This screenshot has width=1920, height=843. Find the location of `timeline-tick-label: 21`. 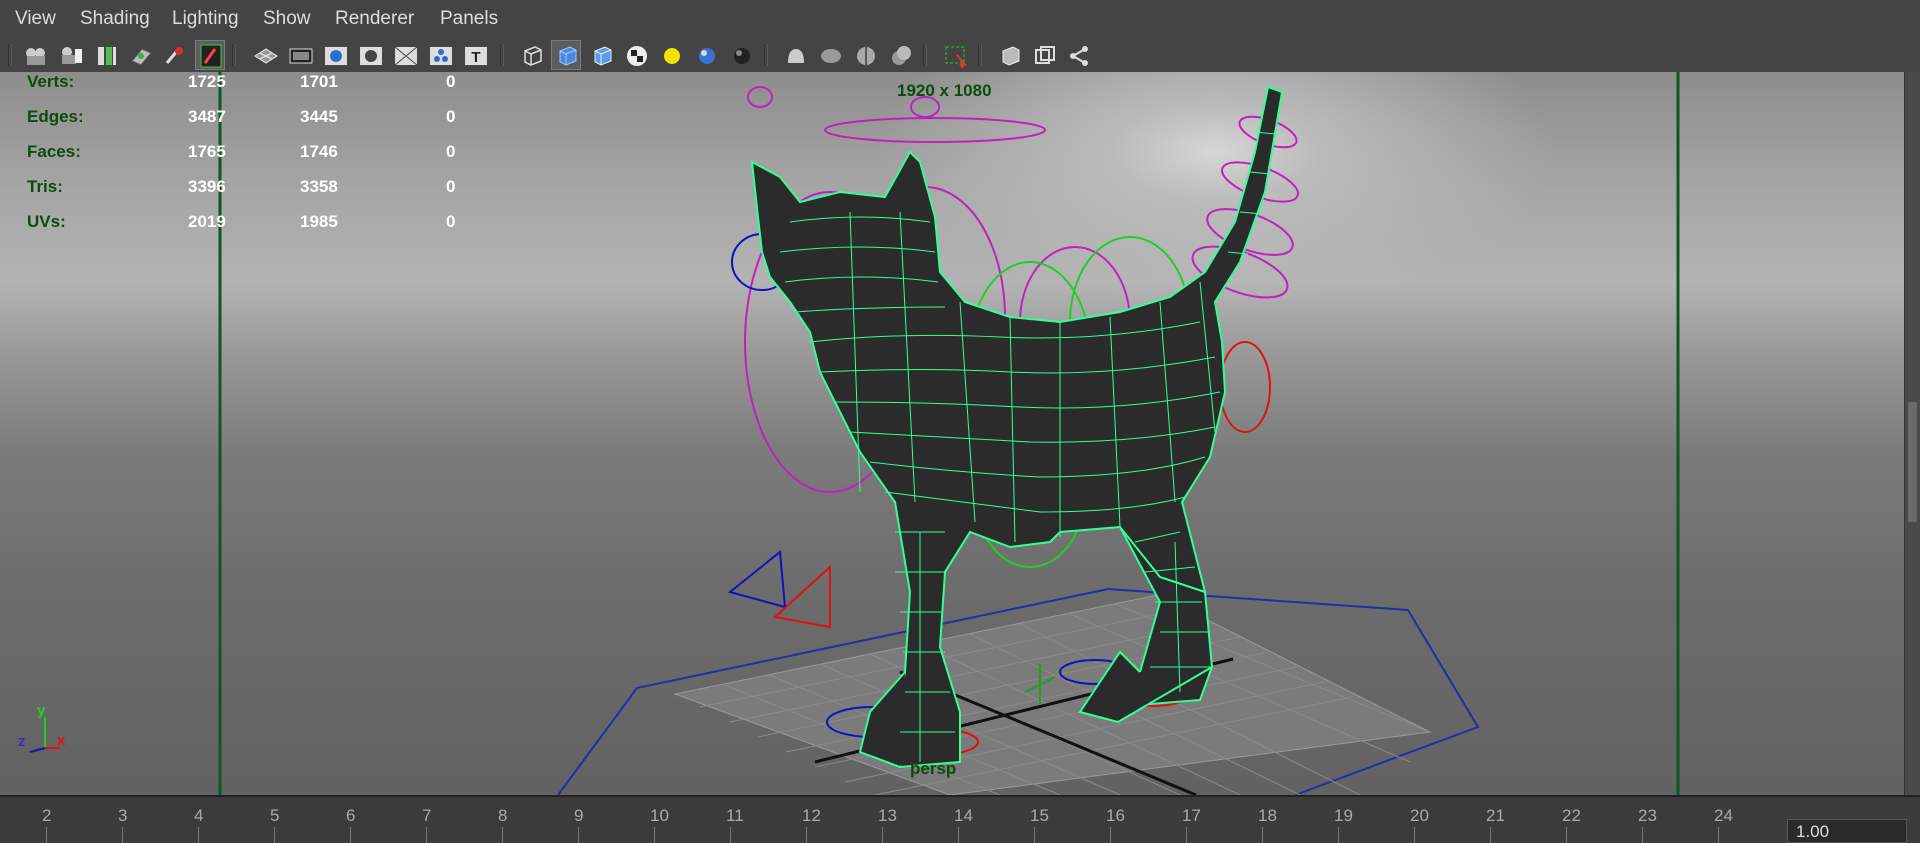

timeline-tick-label: 21 is located at coordinates (1495, 815).